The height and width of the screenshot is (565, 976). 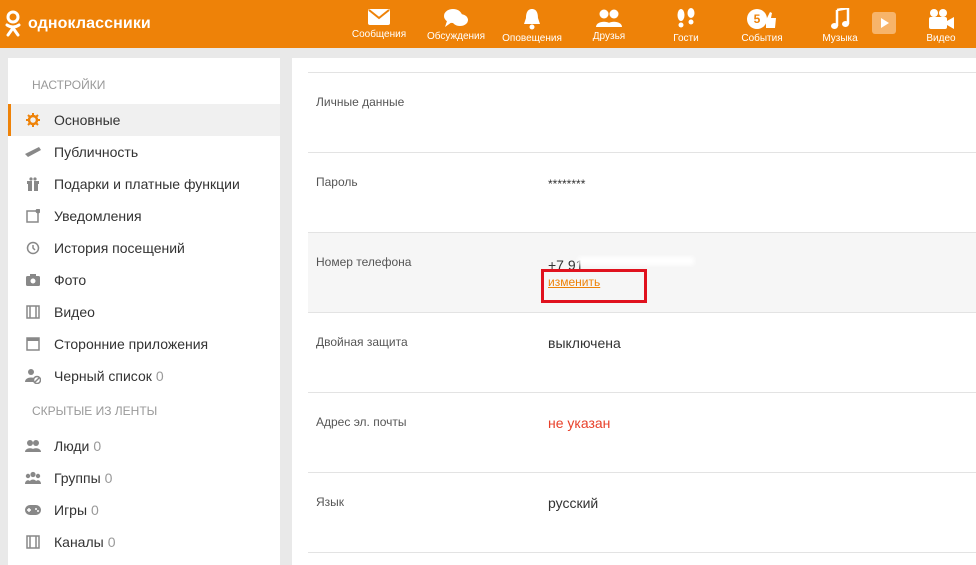 I want to click on phone-redaction, so click(x=636, y=261).